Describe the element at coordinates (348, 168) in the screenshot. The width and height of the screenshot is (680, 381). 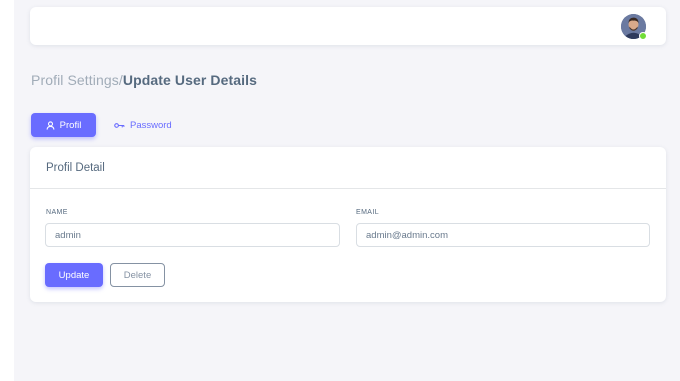
I see `card-title: Profil Detail` at that location.